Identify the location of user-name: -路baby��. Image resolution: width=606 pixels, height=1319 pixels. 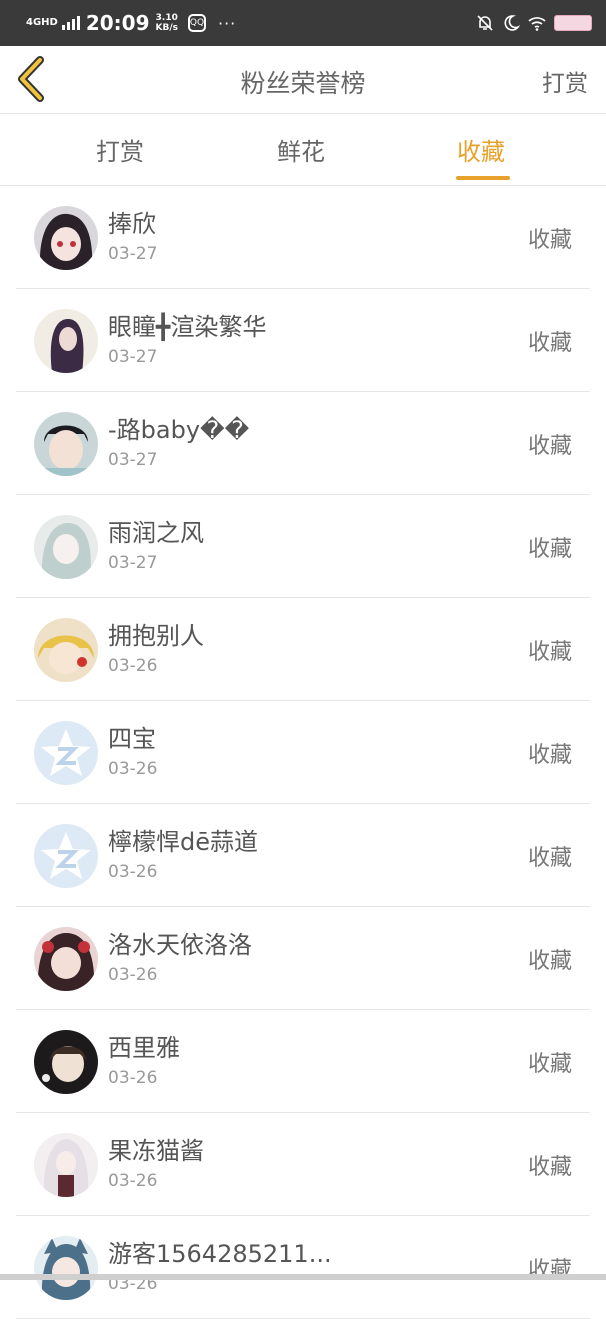
(179, 430).